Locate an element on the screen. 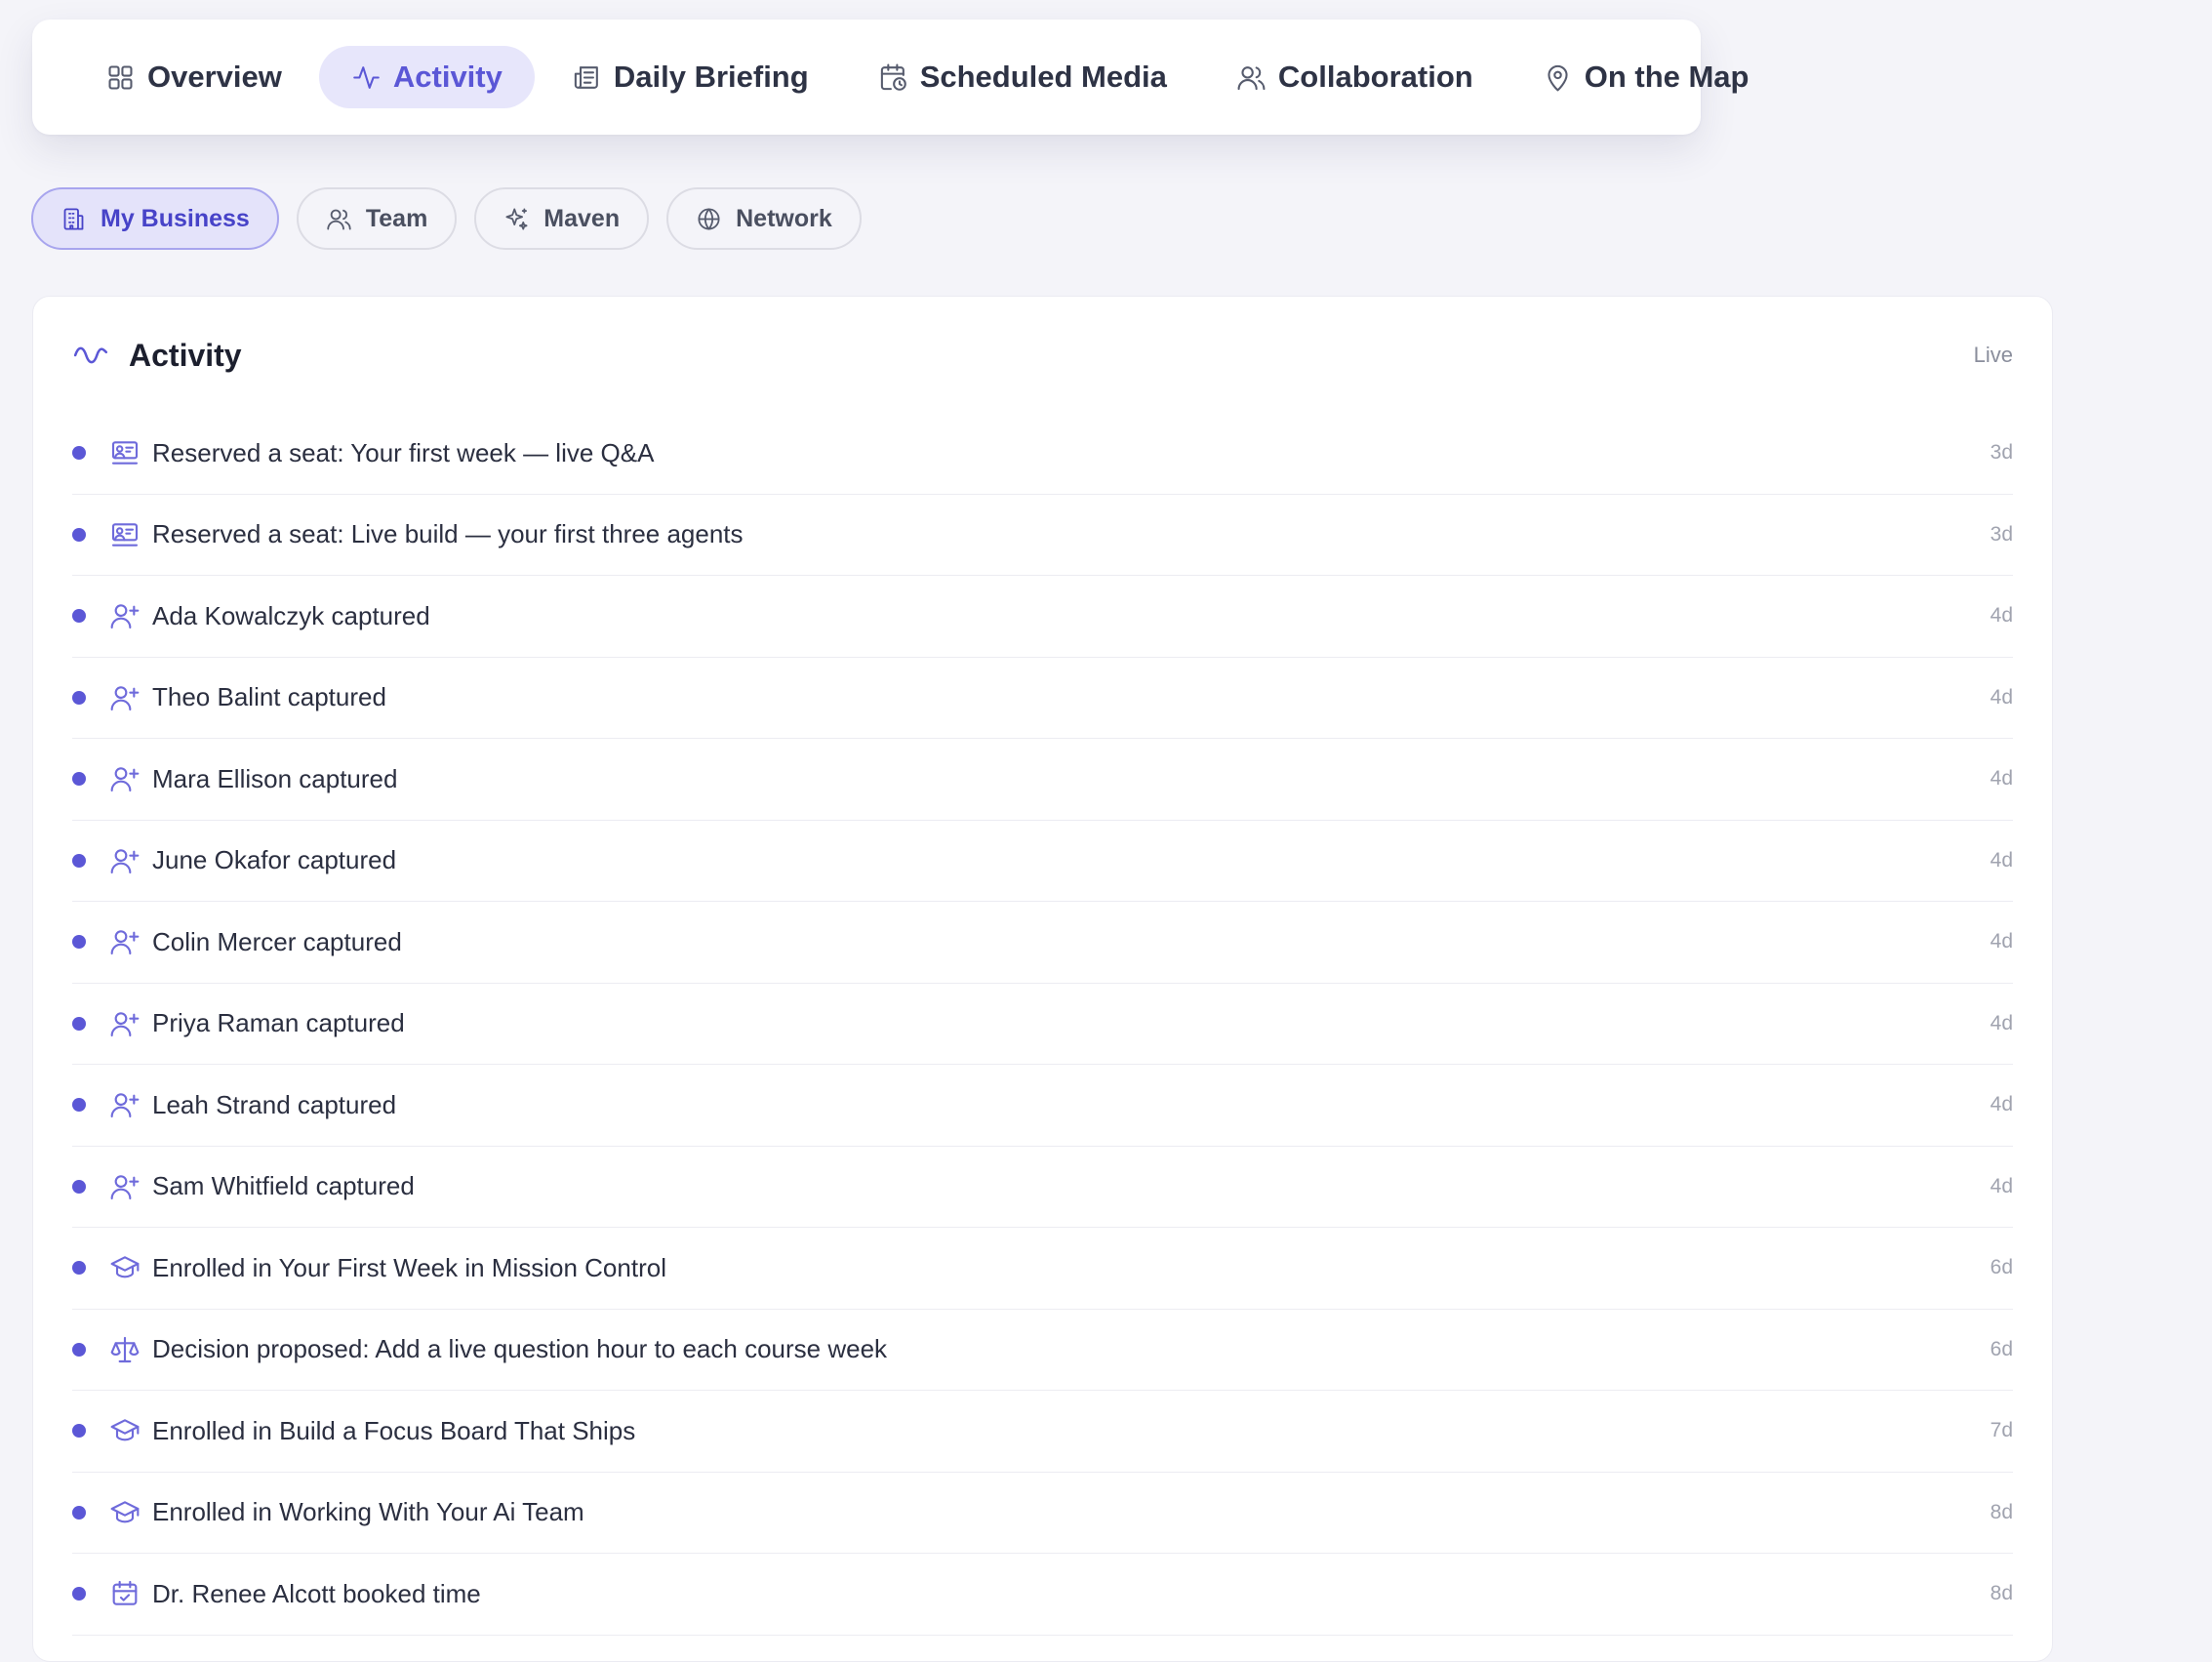 The image size is (2212, 1662). tab-label: Overview is located at coordinates (215, 77).